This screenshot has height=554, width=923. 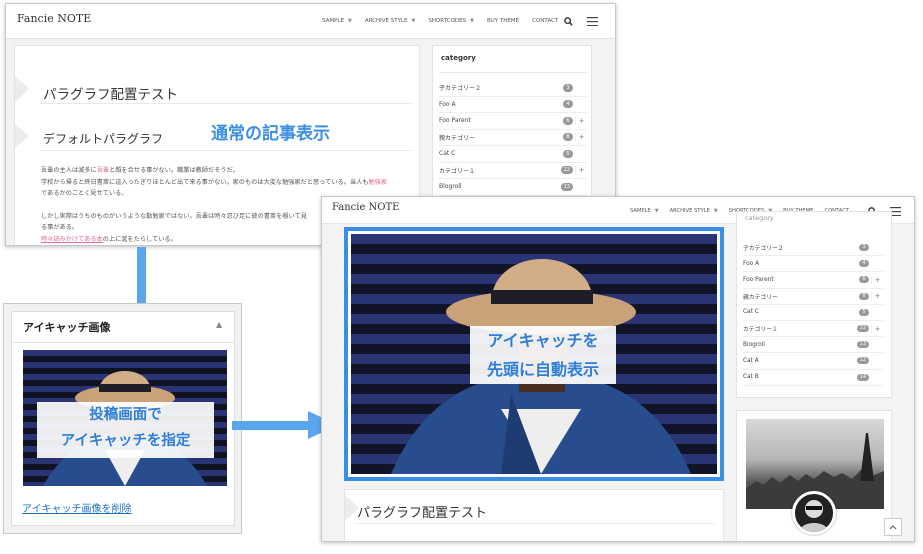 I want to click on panel-divider, so click(x=123, y=342).